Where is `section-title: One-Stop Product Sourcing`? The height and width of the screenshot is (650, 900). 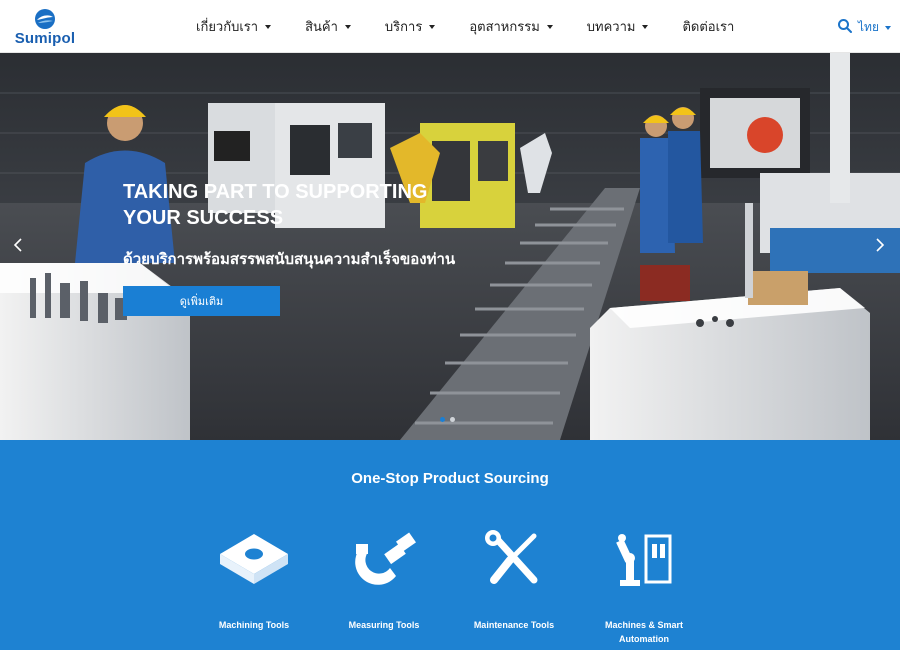
section-title: One-Stop Product Sourcing is located at coordinates (450, 478).